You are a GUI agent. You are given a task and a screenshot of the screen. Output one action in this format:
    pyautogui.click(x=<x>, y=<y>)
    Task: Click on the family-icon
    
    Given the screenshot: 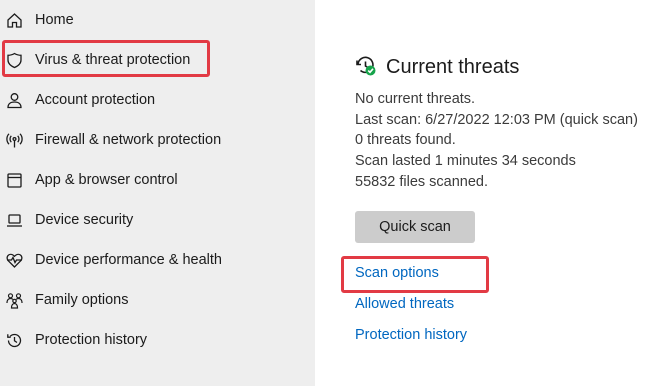 What is the action you would take?
    pyautogui.click(x=14, y=300)
    